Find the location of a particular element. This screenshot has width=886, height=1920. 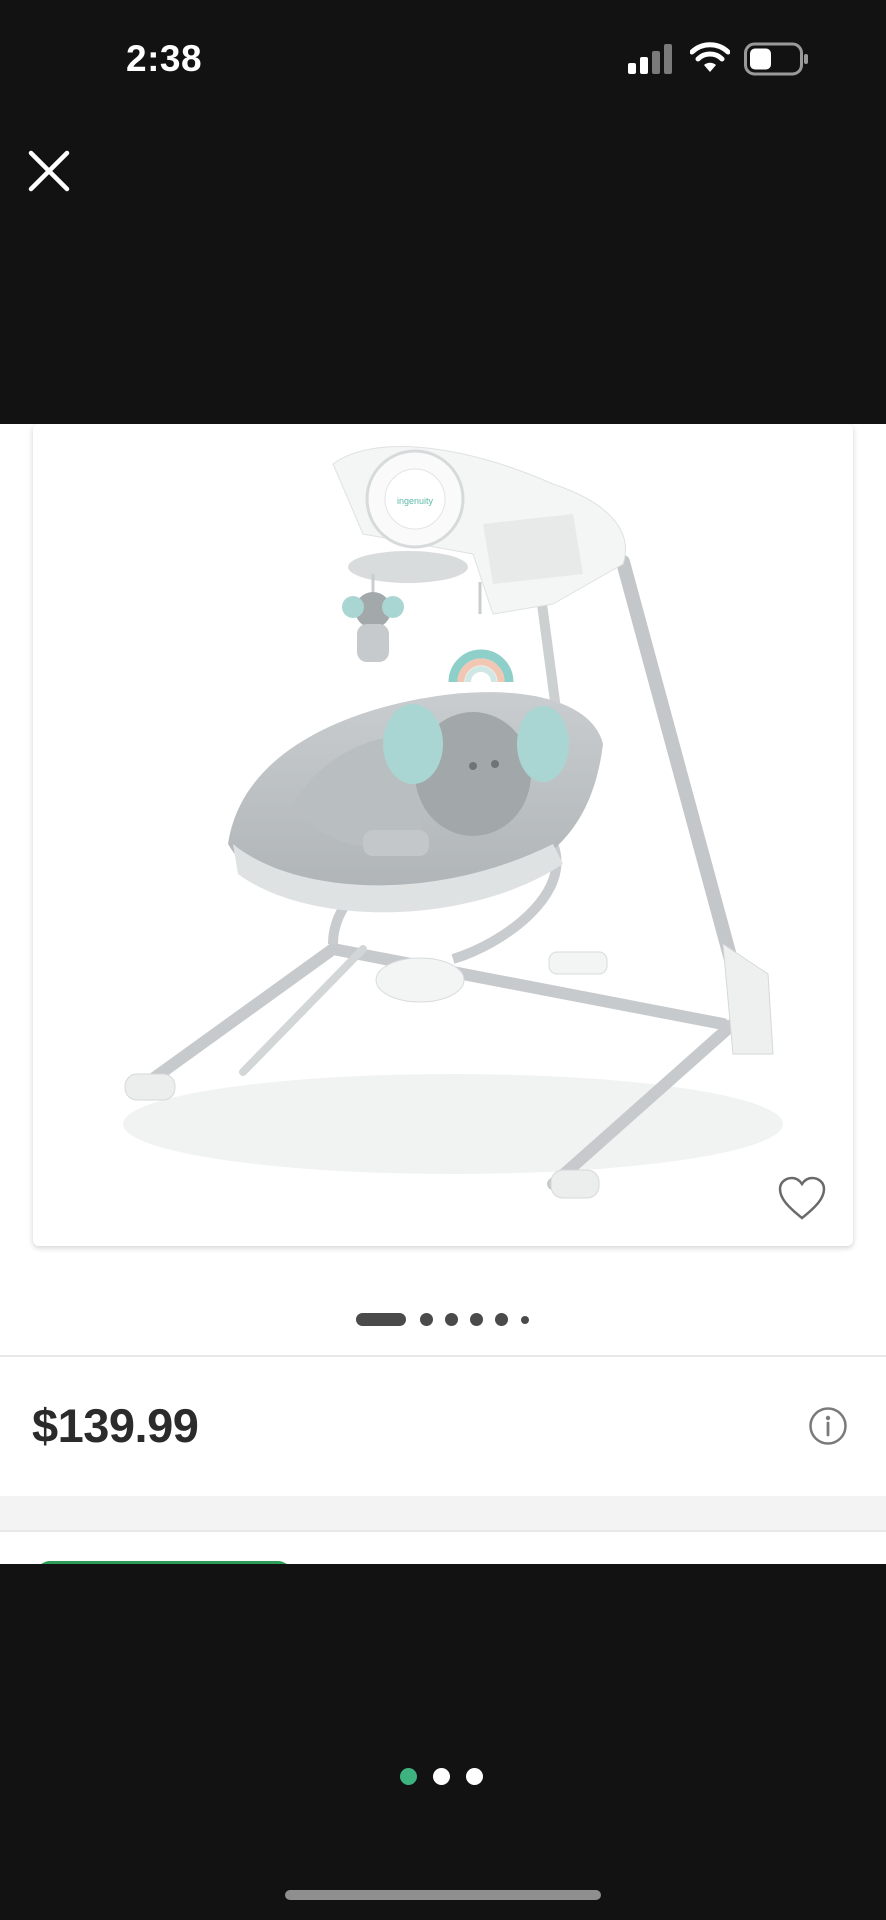

heart-outline-icon is located at coordinates (802, 1199).